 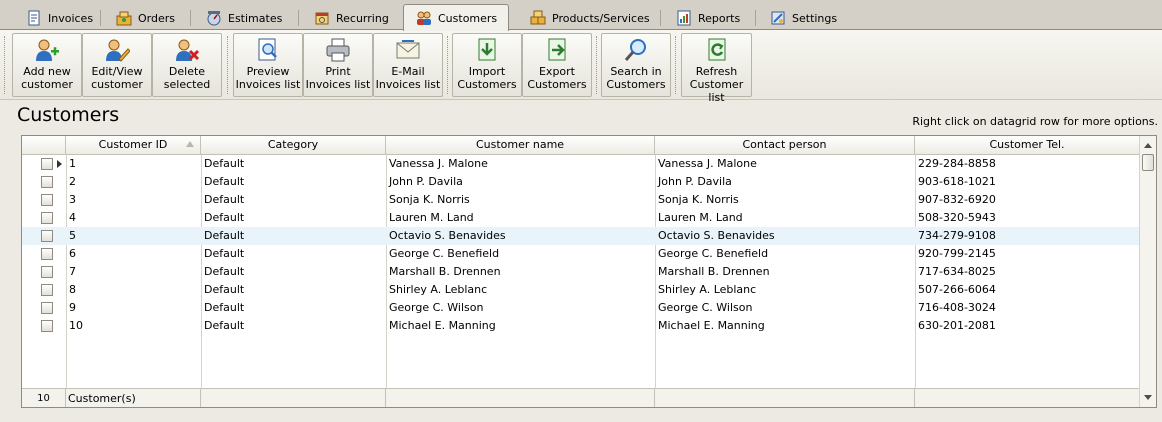 I want to click on print-invoices-list-button: Print Invoices list, so click(x=338, y=65).